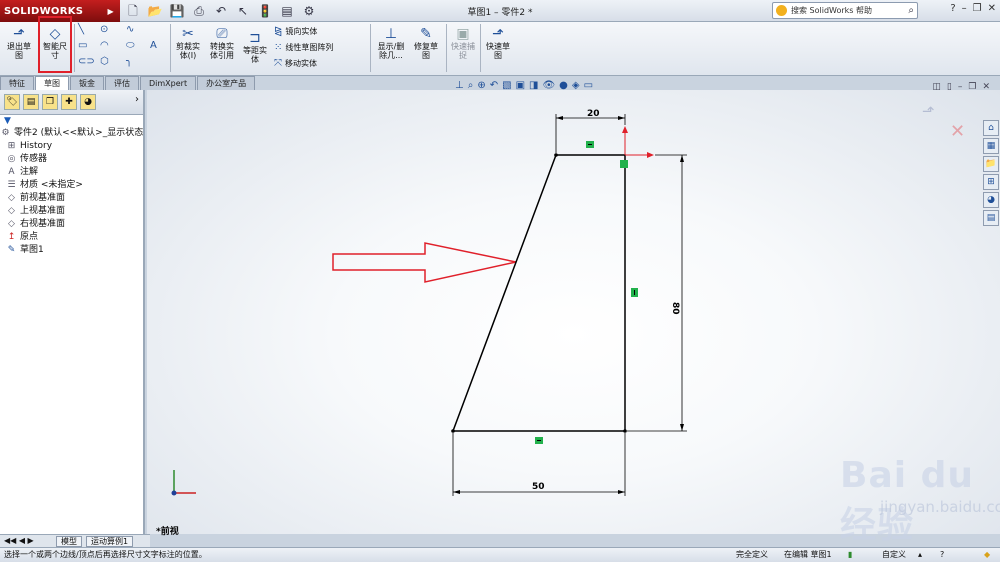 The image size is (1000, 562). I want to click on dimension-top: 20, so click(593, 114).